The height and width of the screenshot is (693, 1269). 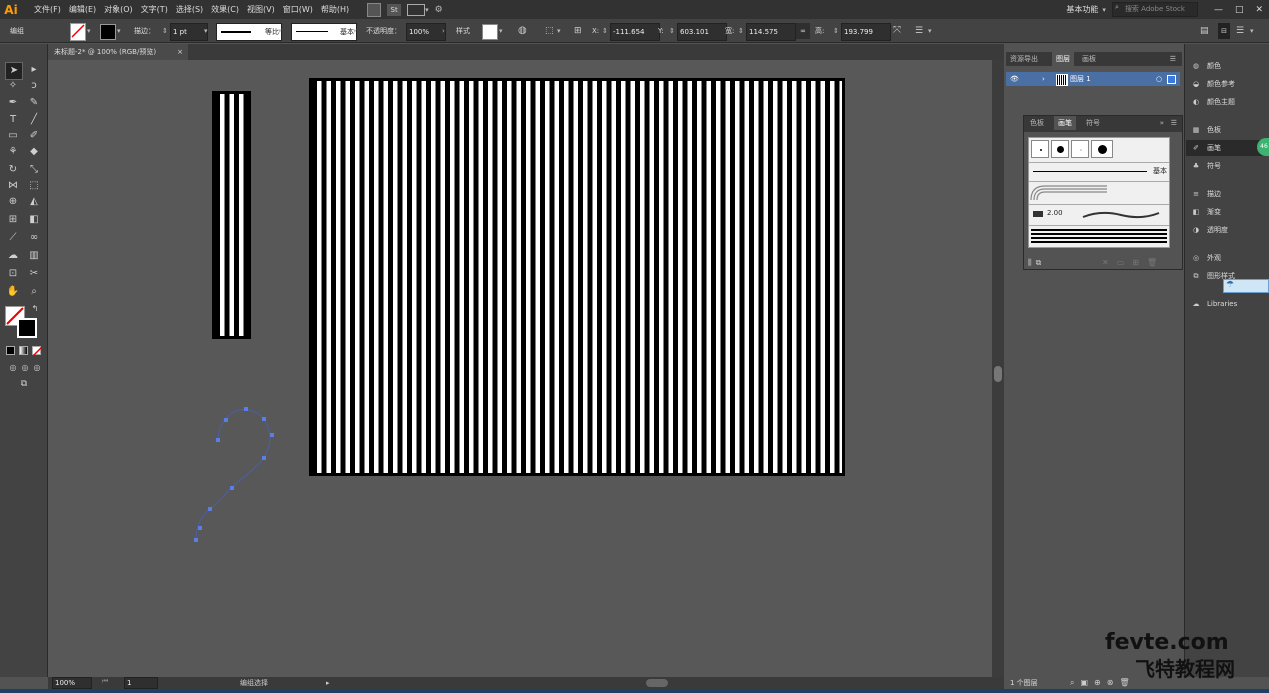 What do you see at coordinates (578, 31) in the screenshot?
I see `reference-point-icon: ⊞` at bounding box center [578, 31].